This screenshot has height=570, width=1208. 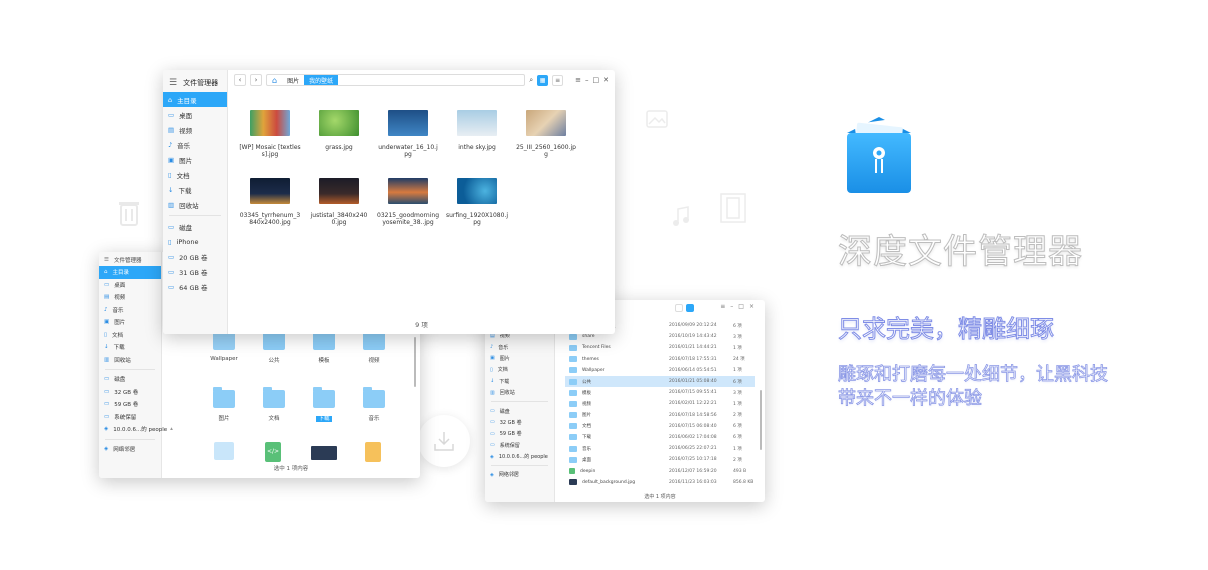 What do you see at coordinates (569, 80) in the screenshot?
I see `toolbar-right: ⌕ ▦ ≡ ≡ – □ ✕` at bounding box center [569, 80].